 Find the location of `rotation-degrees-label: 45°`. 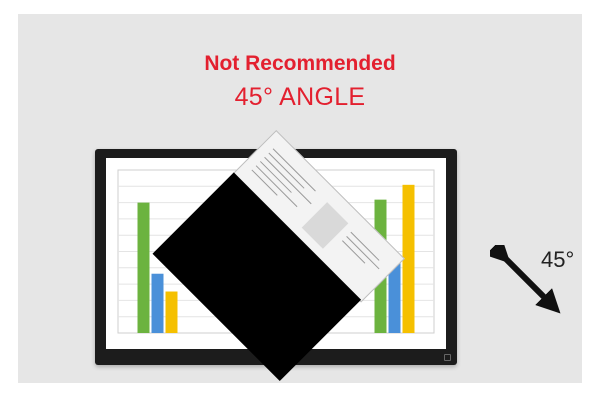

rotation-degrees-label: 45° is located at coordinates (558, 259).